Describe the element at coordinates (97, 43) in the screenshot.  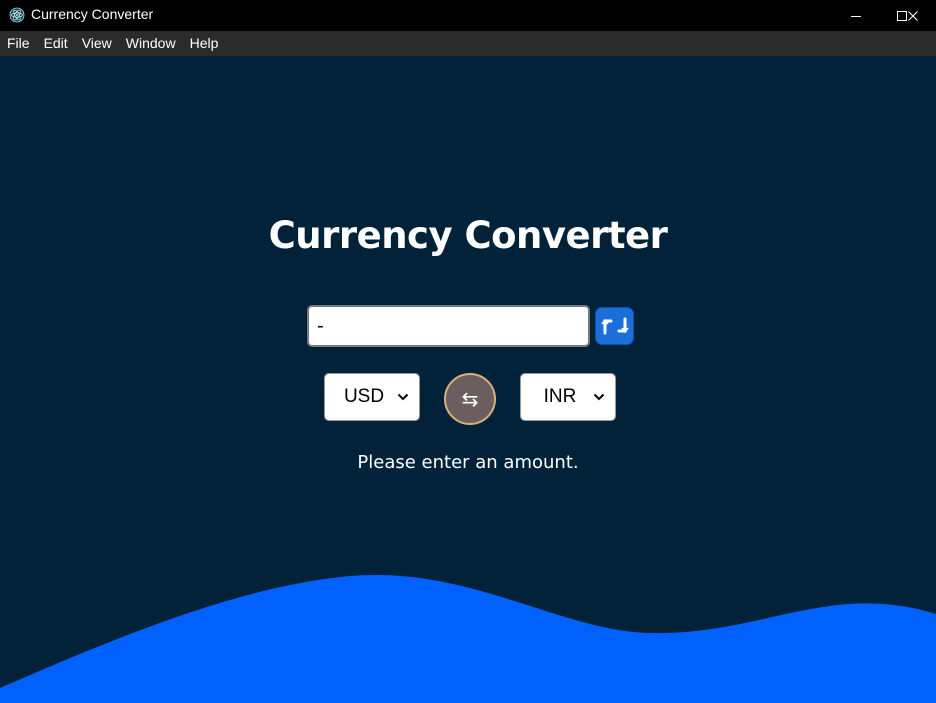
I see `menu-view: View` at that location.